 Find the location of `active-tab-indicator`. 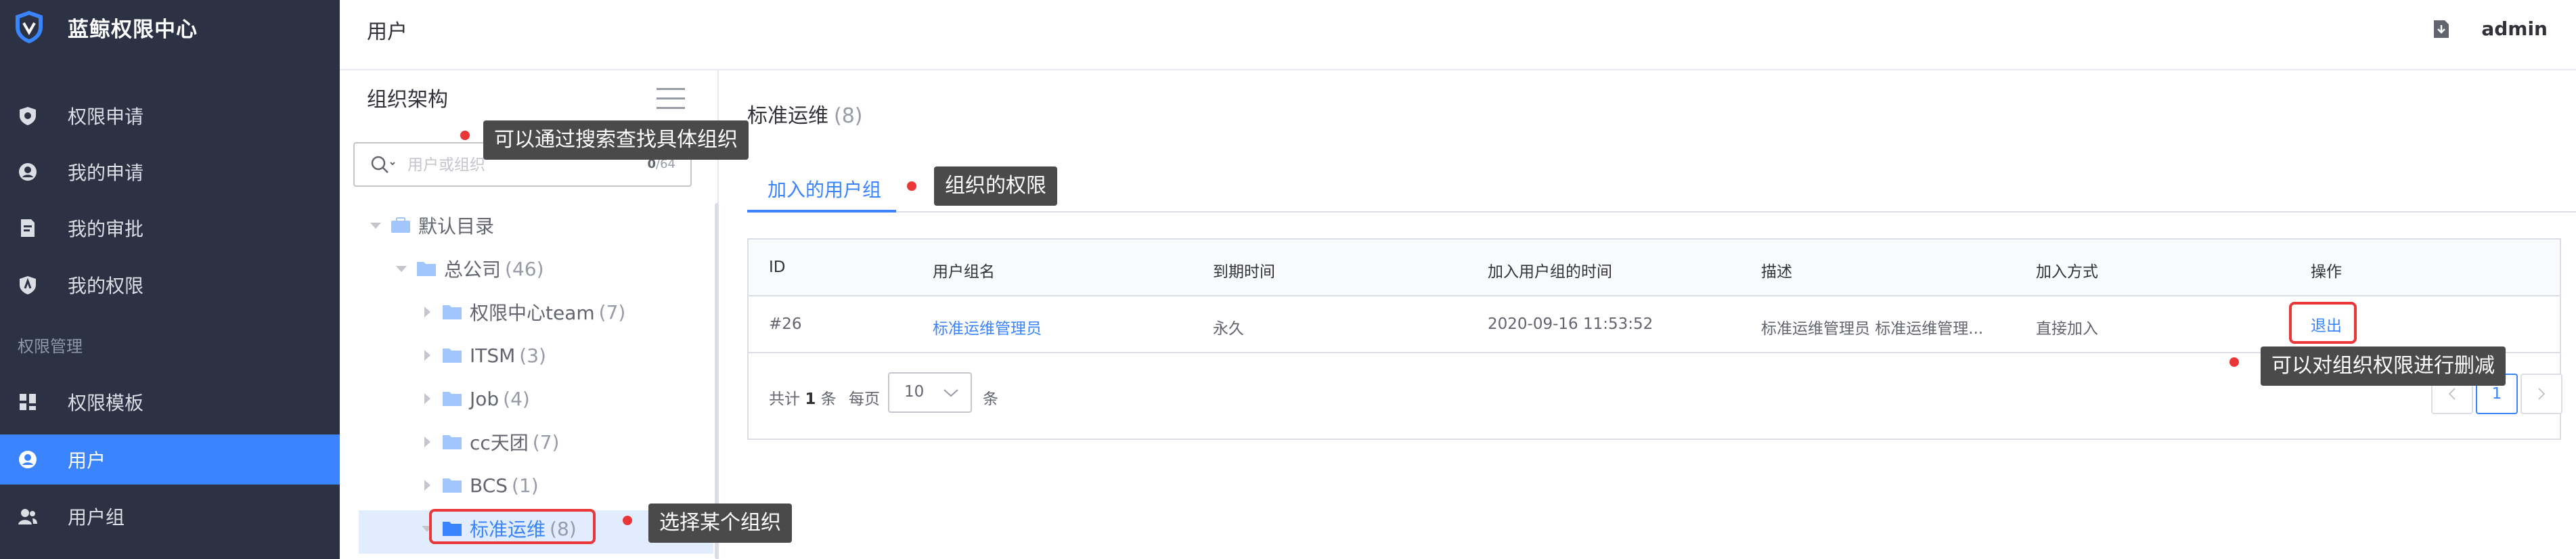

active-tab-indicator is located at coordinates (821, 211).